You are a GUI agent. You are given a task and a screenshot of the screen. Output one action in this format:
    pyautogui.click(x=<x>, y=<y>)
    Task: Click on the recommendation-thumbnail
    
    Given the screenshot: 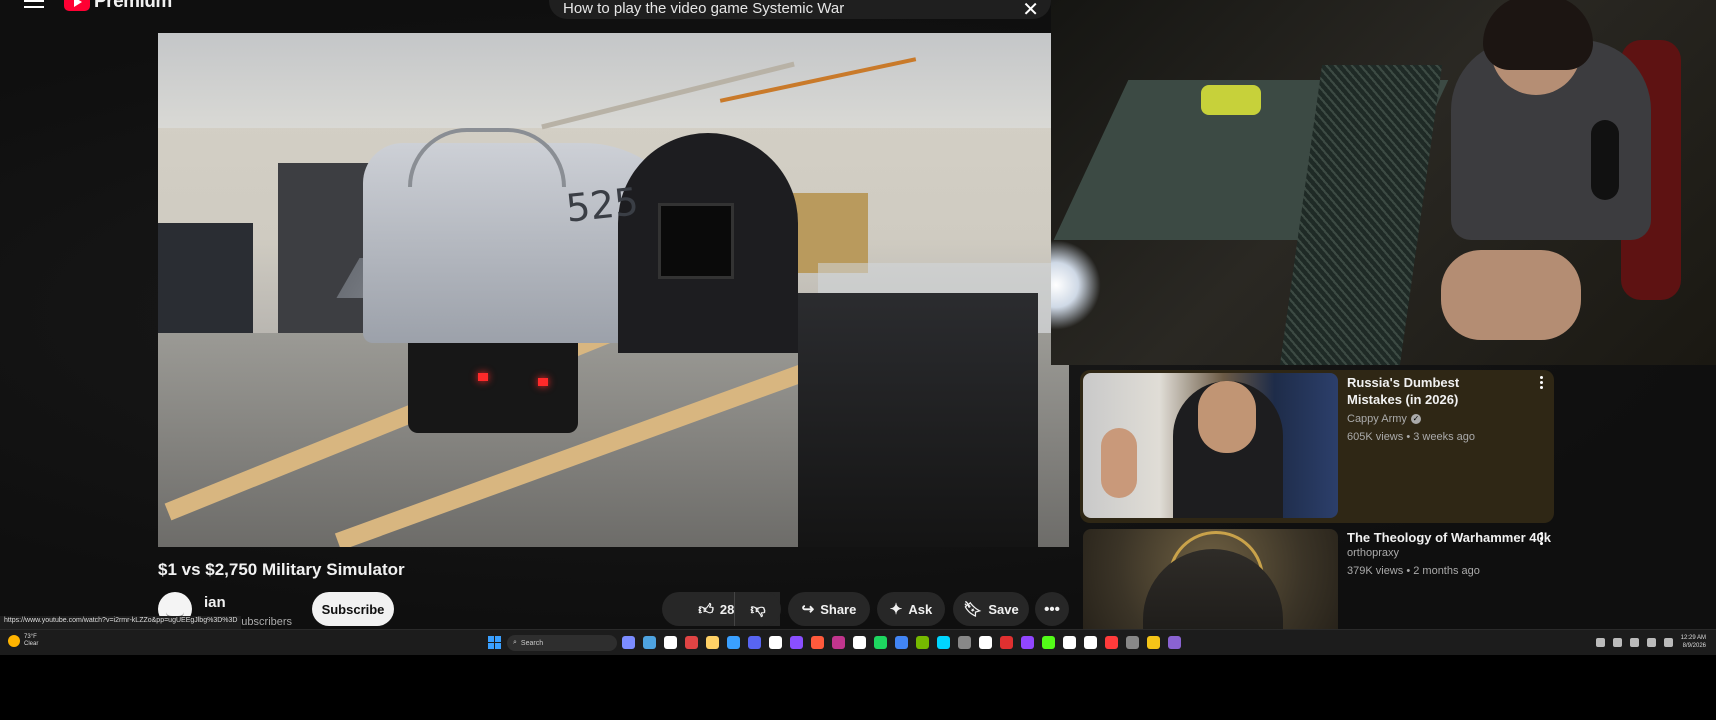 What is the action you would take?
    pyautogui.click(x=1210, y=445)
    